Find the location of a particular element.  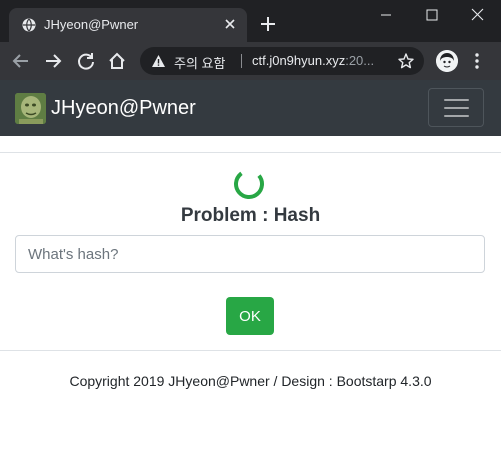

hash-input is located at coordinates (250, 254).